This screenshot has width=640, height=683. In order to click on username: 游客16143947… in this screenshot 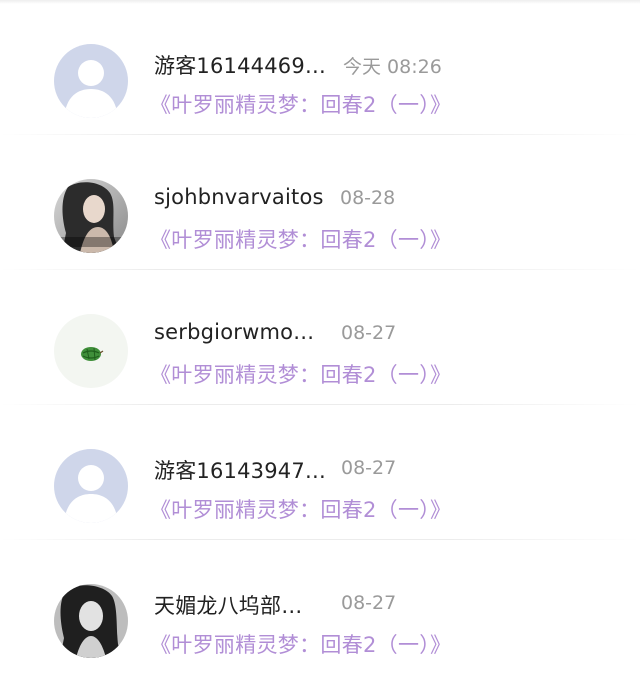, I will do `click(240, 470)`.